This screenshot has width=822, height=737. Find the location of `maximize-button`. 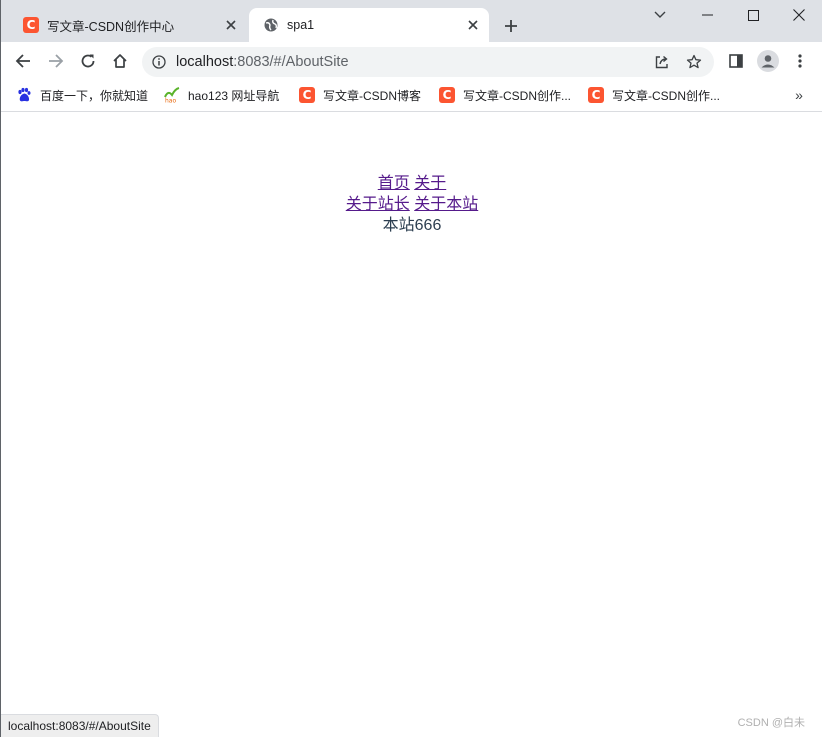

maximize-button is located at coordinates (753, 15).